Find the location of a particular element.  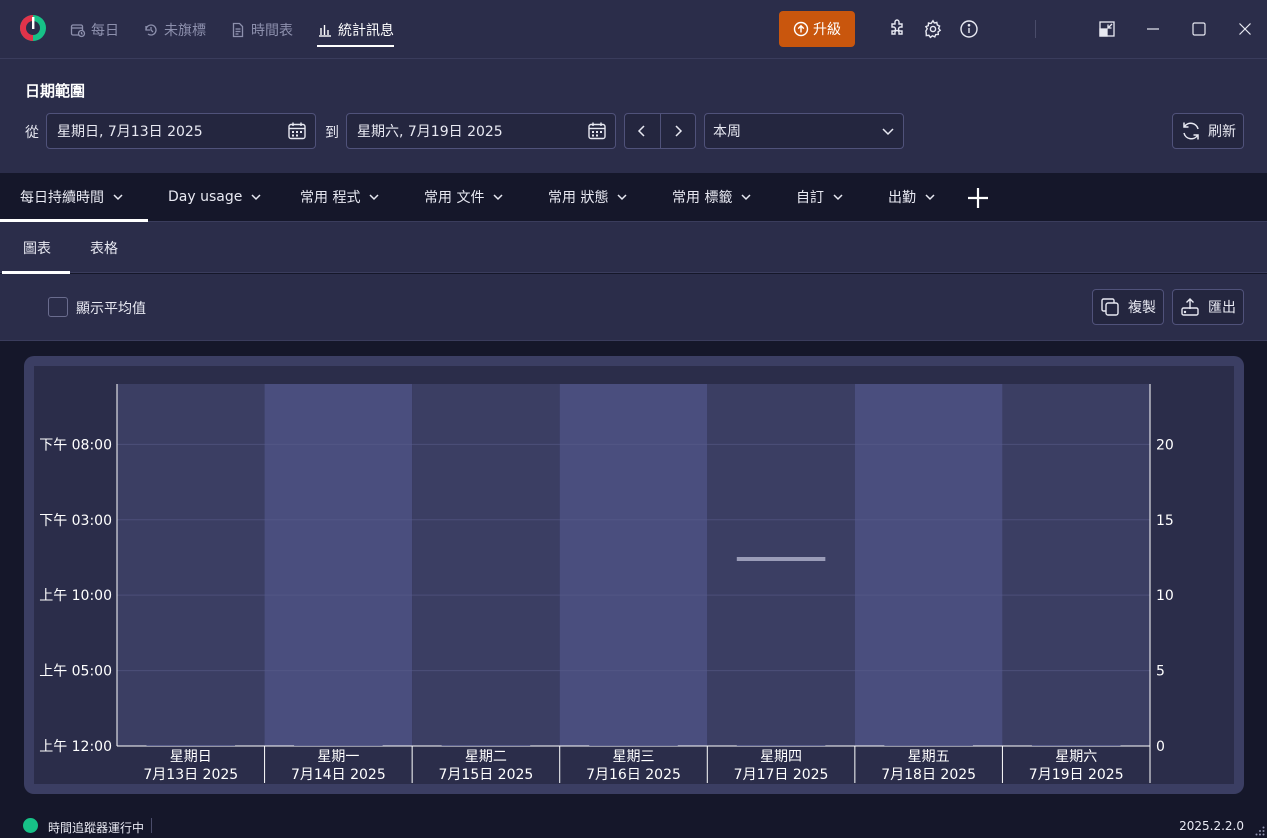

tab-top-documents: 常用 文件 is located at coordinates (464, 197).